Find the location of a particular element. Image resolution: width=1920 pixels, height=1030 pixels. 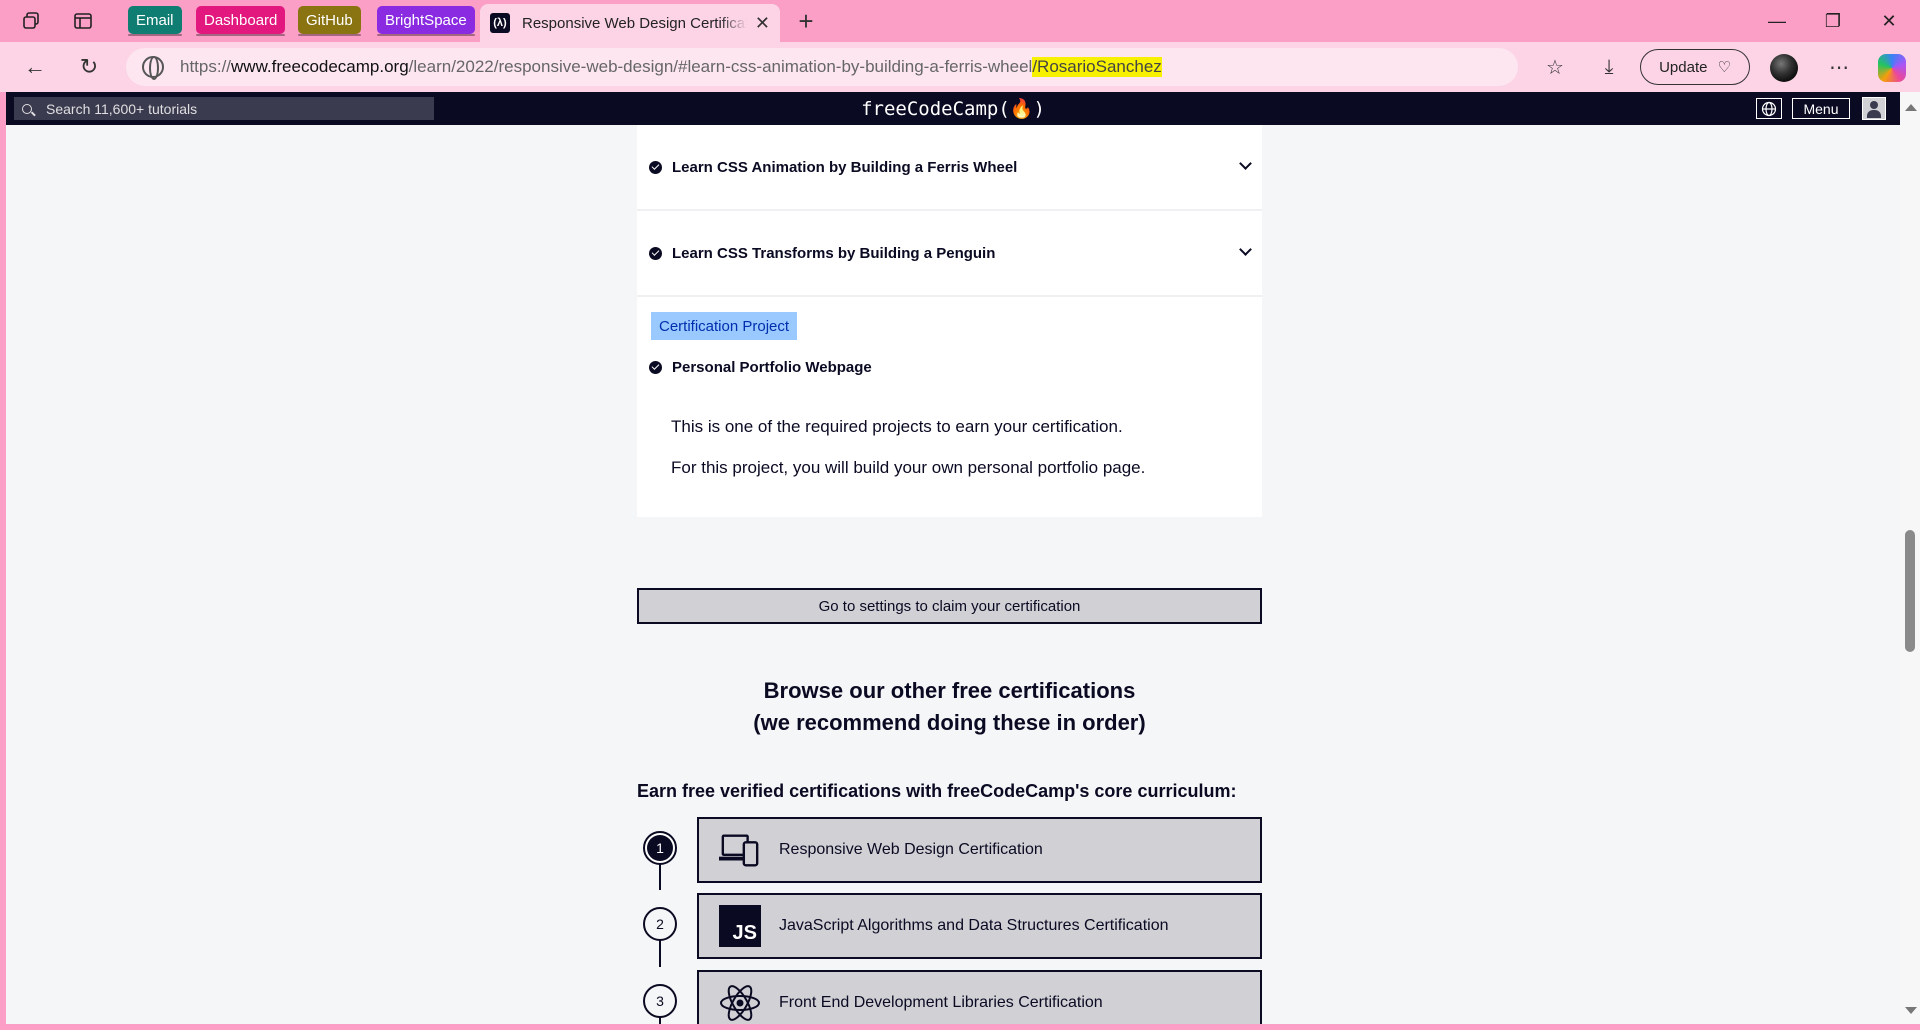

vertical-scrollbar is located at coordinates (1910, 558).